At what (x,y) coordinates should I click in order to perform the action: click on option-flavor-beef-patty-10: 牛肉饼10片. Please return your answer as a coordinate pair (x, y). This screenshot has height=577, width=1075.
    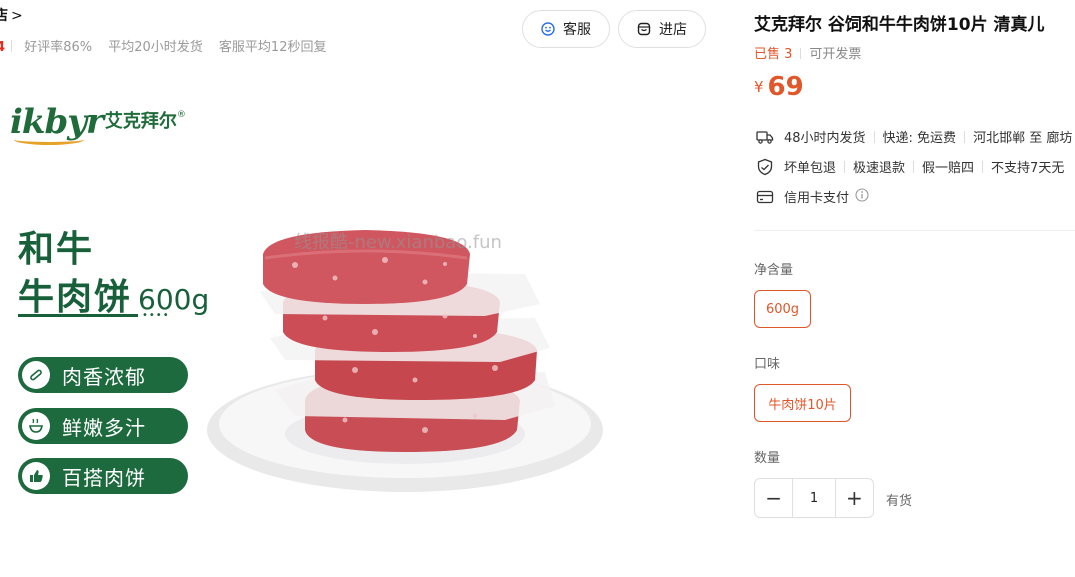
    Looking at the image, I should click on (802, 403).